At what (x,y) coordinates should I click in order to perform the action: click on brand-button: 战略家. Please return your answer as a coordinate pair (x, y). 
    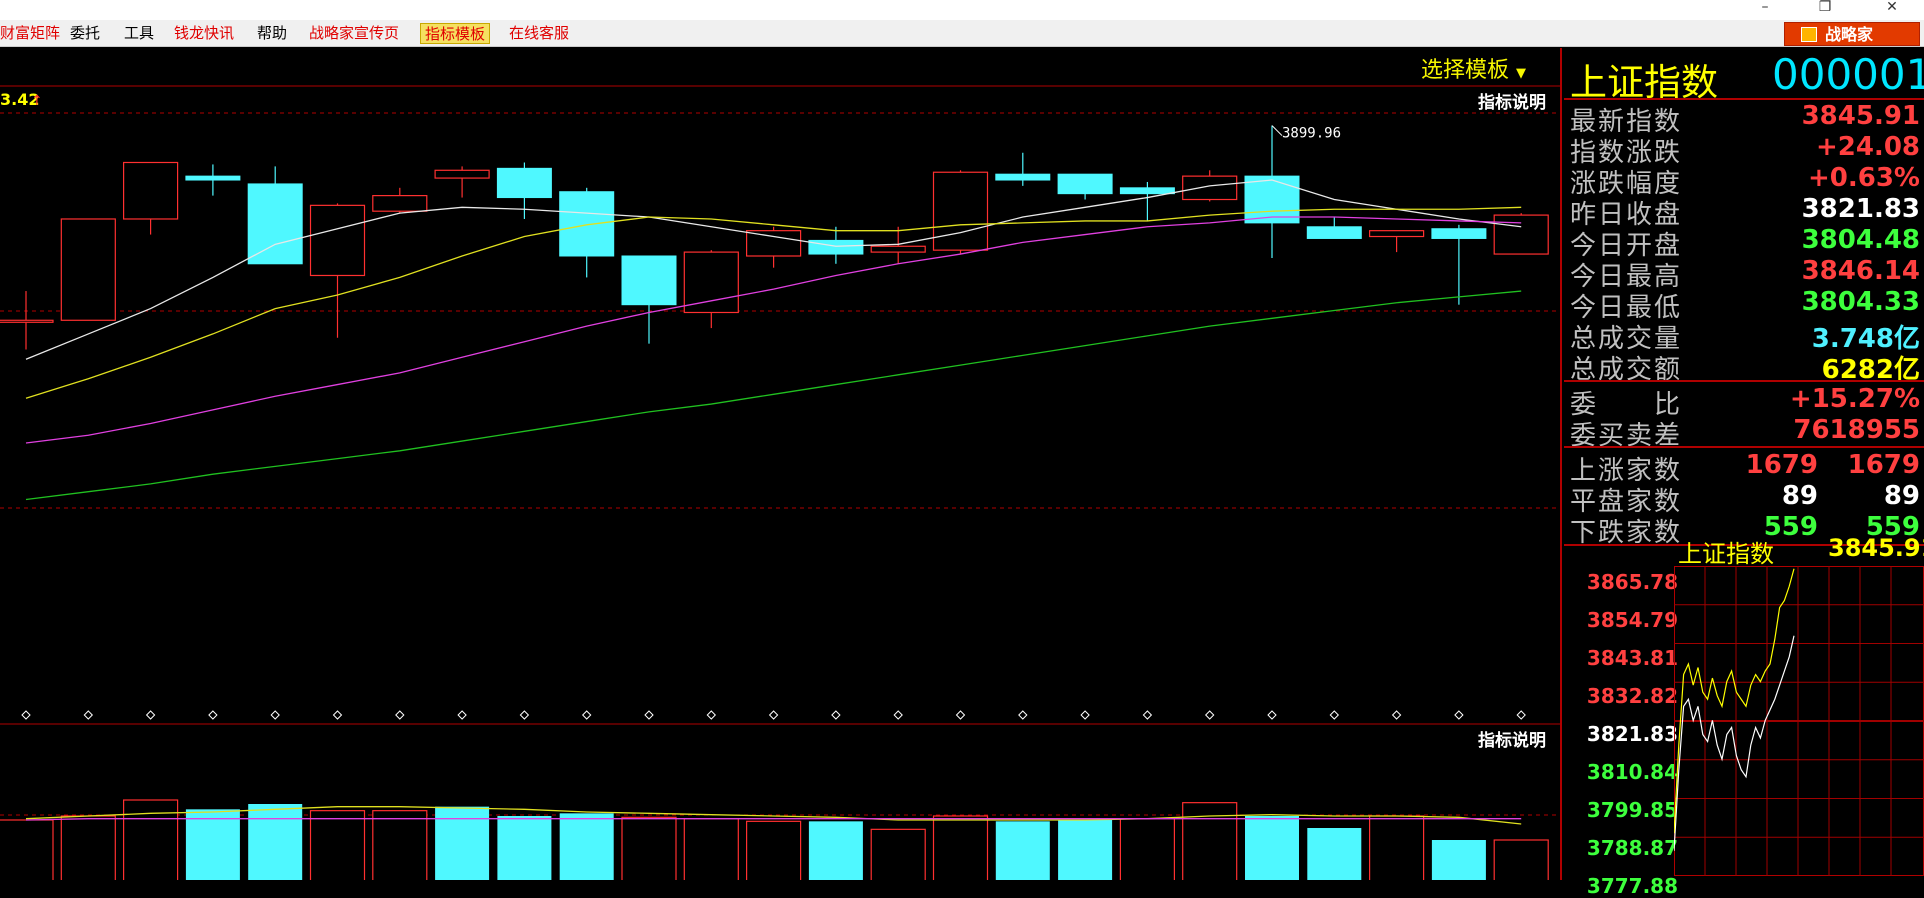
    Looking at the image, I should click on (1852, 34).